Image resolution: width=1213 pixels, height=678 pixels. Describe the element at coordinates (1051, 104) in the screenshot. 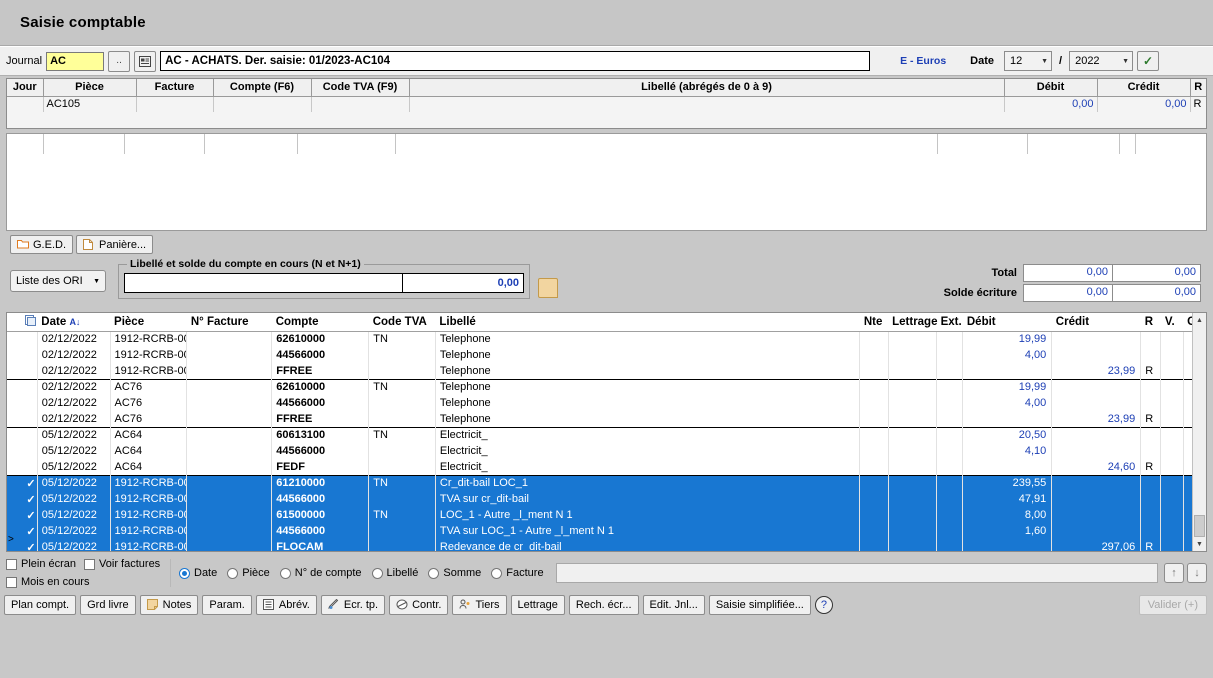

I see `entry-cell-debit: 0,00` at that location.